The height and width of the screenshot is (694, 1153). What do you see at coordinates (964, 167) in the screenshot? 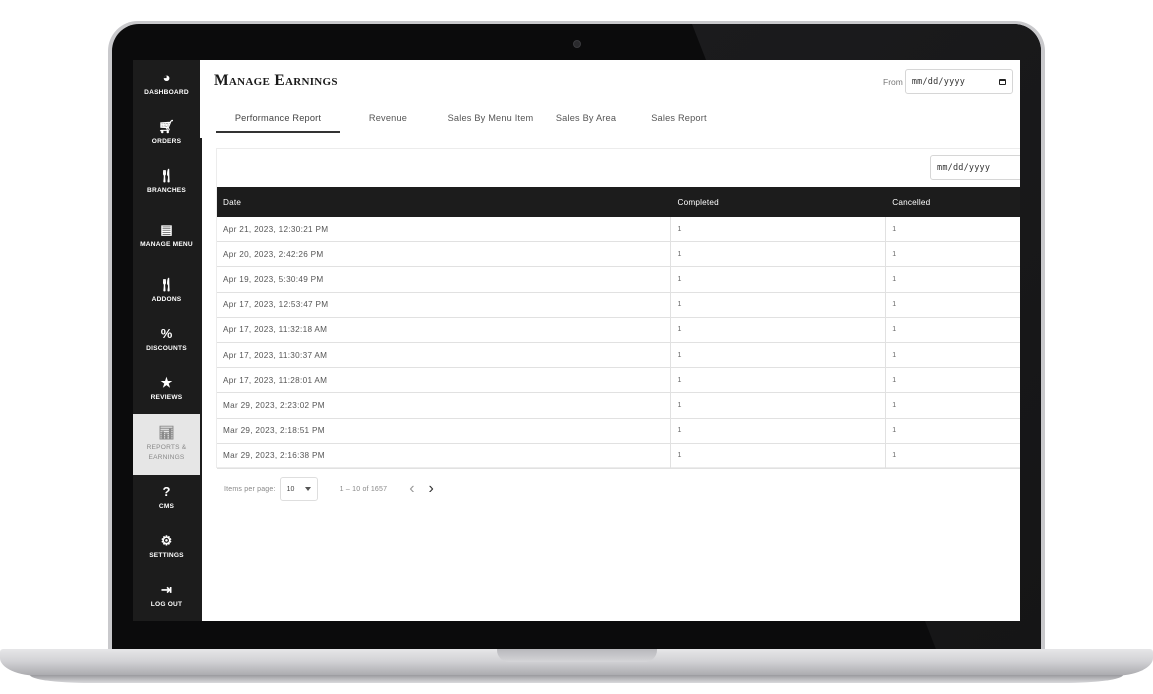
I see `date-filter-value: mm/dd/yyyy` at bounding box center [964, 167].